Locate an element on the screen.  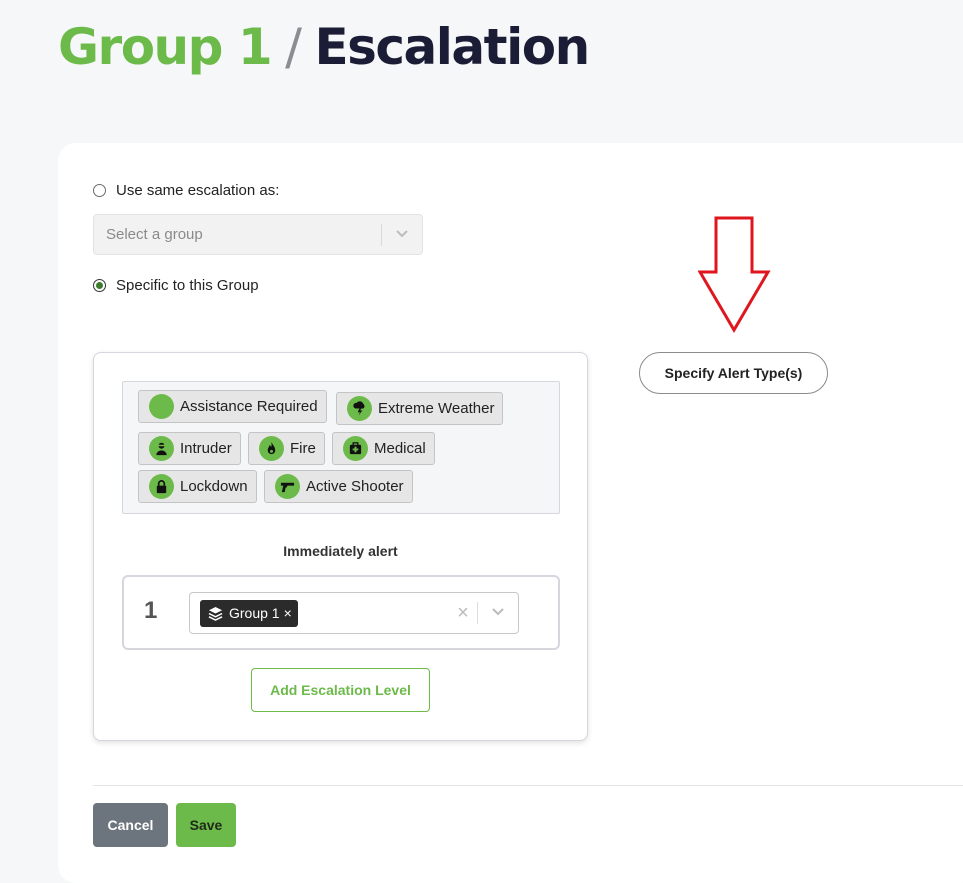
page-title: Group 1/Escalation is located at coordinates (324, 47).